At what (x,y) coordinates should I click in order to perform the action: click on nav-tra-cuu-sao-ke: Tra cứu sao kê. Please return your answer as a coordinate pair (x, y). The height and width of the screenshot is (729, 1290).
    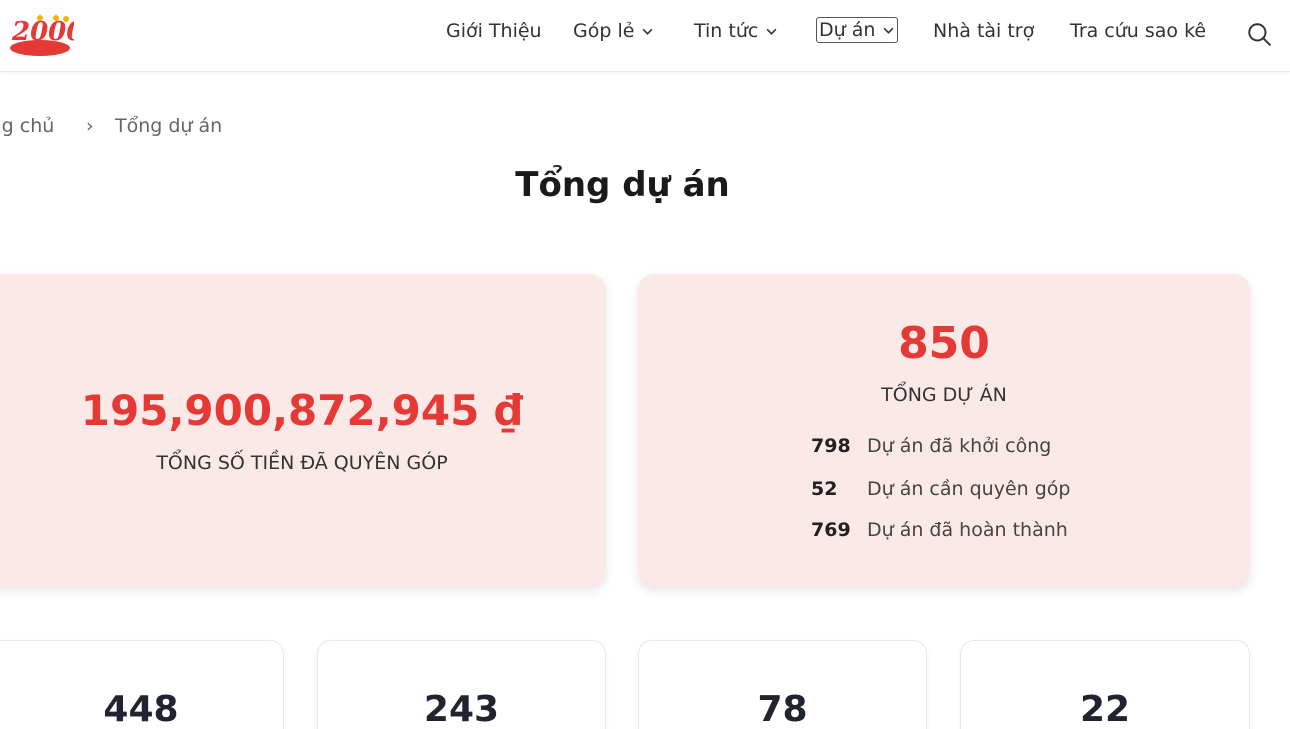
    Looking at the image, I should click on (1138, 31).